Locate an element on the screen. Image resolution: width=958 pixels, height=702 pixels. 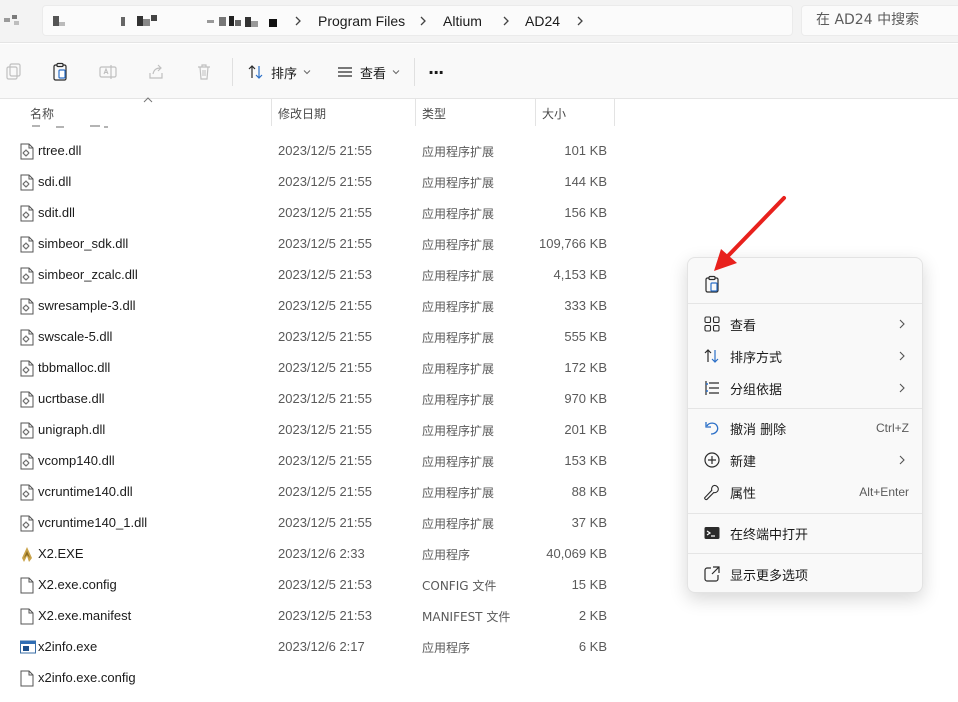
paste-icon is located at coordinates (60, 72).